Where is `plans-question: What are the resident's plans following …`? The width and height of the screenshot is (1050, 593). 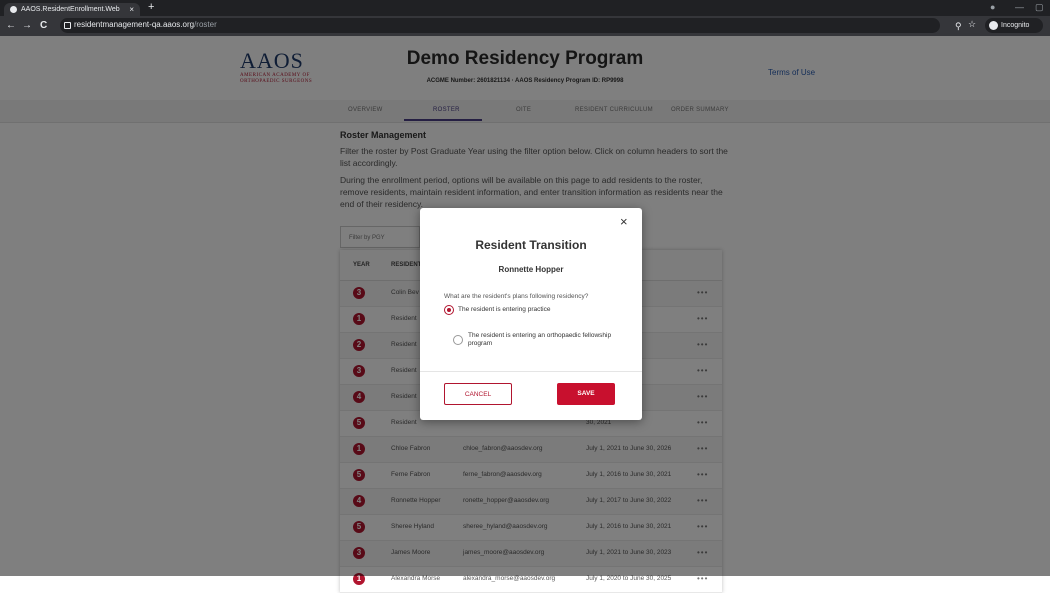 plans-question: What are the resident's plans following … is located at coordinates (516, 296).